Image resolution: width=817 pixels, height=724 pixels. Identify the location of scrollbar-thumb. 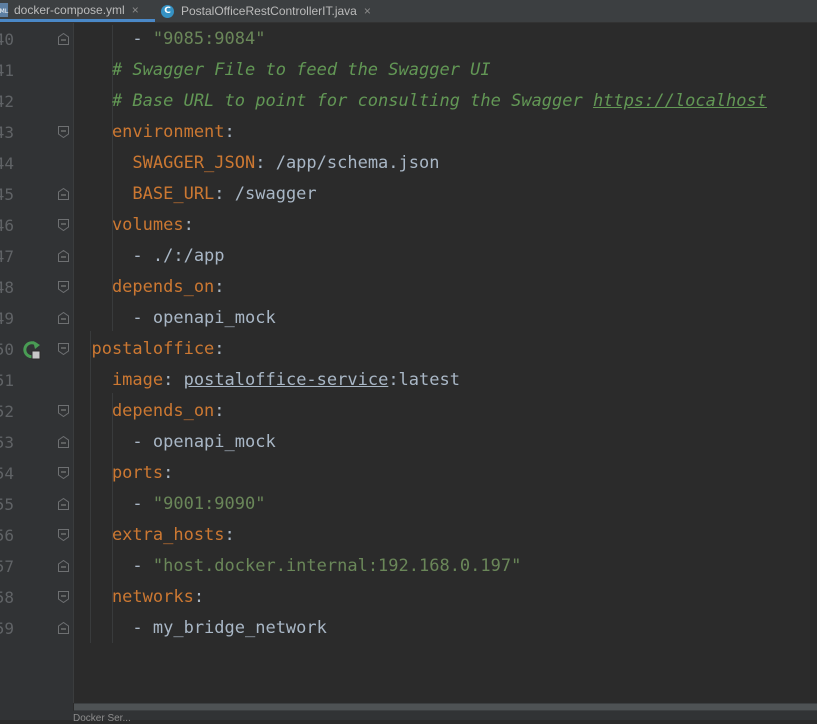
(445, 707).